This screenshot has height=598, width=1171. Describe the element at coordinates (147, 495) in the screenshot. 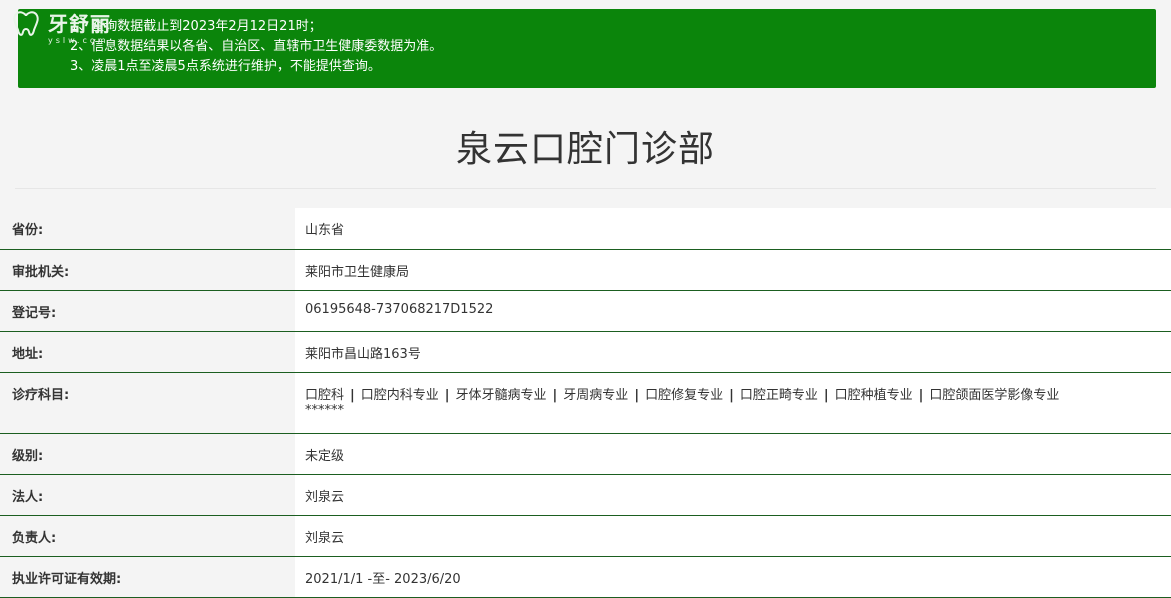

I see `row-label-legal-person: 法人:` at that location.